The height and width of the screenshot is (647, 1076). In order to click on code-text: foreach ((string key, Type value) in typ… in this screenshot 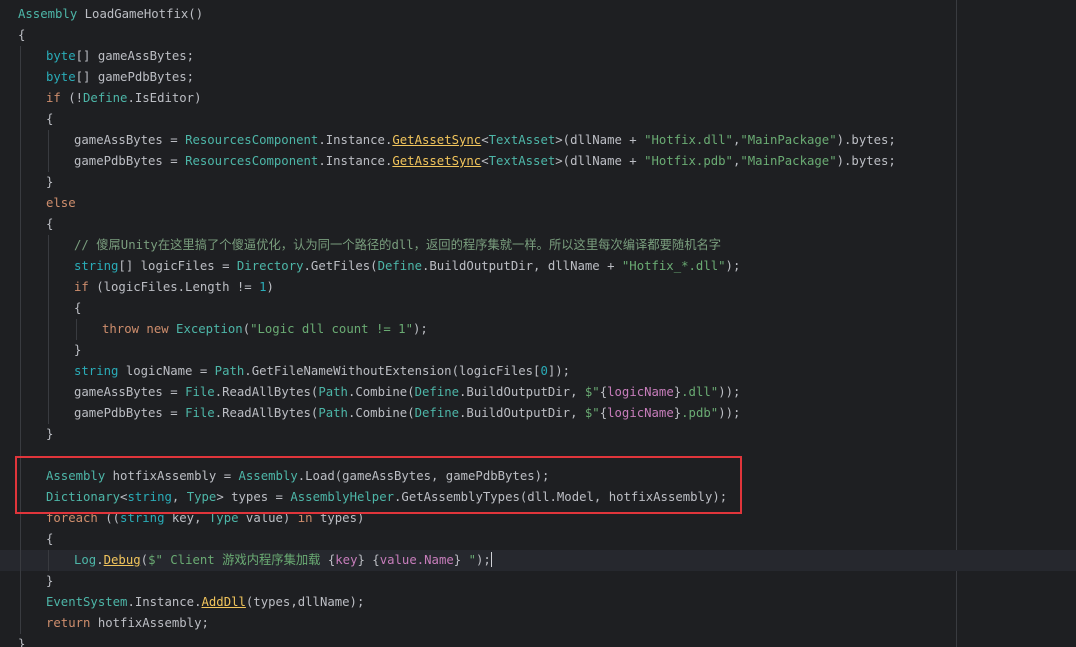, I will do `click(205, 518)`.